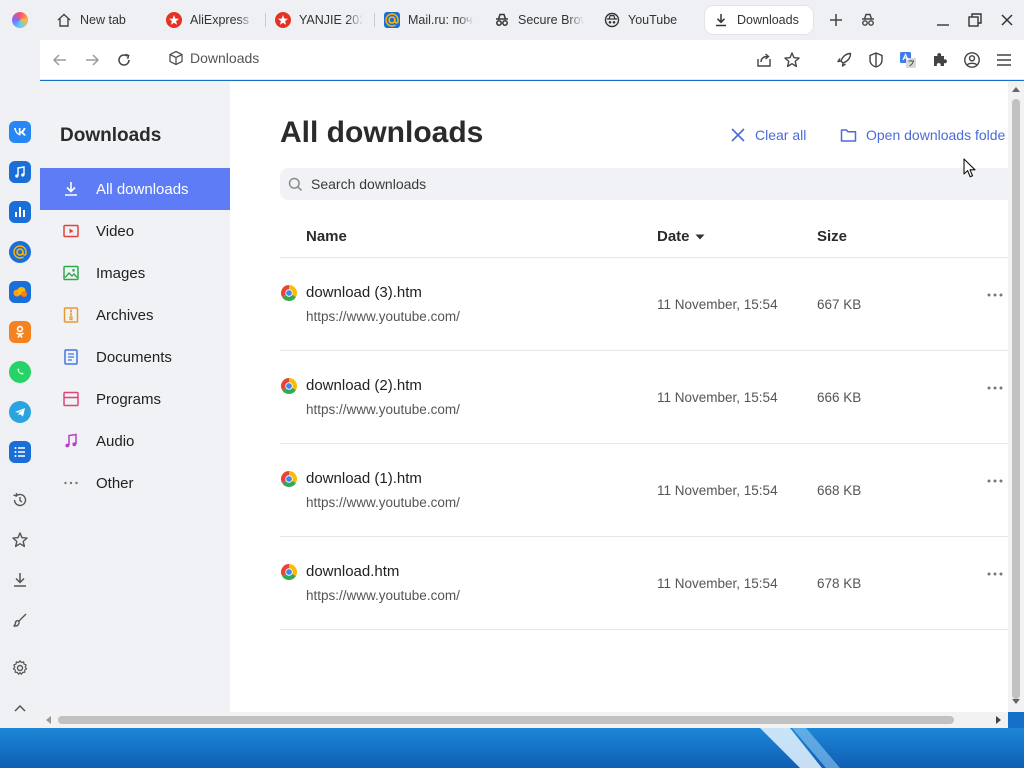 Image resolution: width=1024 pixels, height=768 pixels. I want to click on tab-mailru: Mail.ru: почт, so click(429, 20).